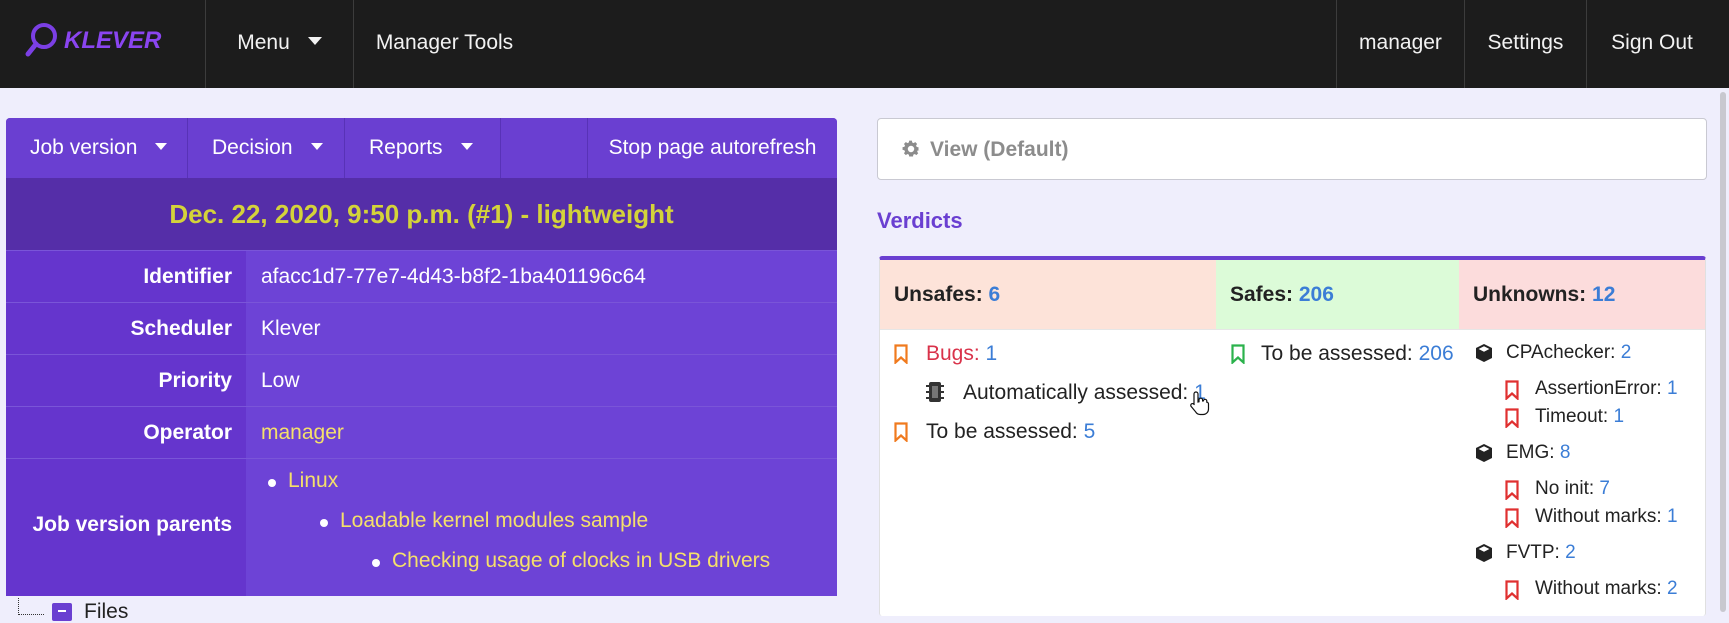 Image resolution: width=1729 pixels, height=623 pixels. I want to click on hand-cursor-icon, so click(1200, 403).